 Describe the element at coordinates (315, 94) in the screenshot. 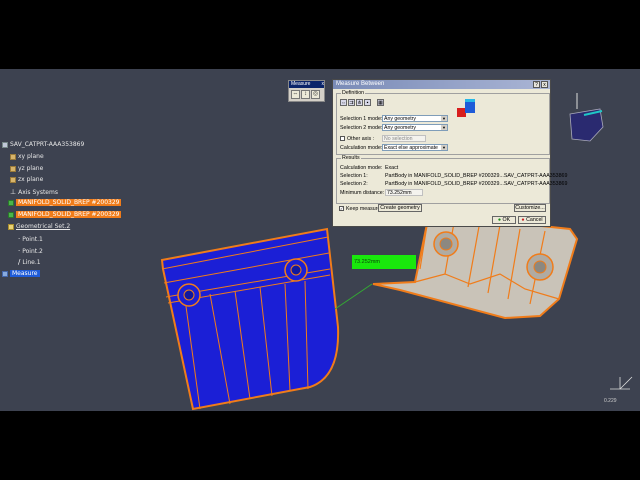

I see `measure-inertia-button: ◎` at that location.